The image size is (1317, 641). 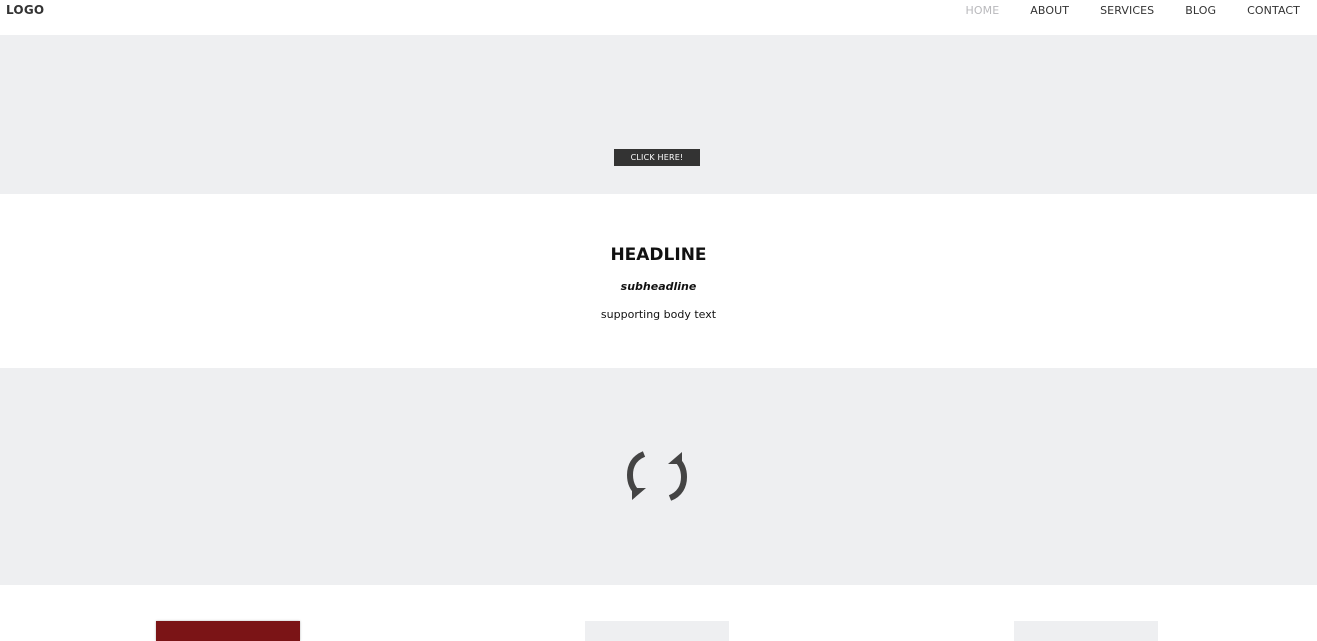 I want to click on body-text: supporting body text, so click(x=658, y=314).